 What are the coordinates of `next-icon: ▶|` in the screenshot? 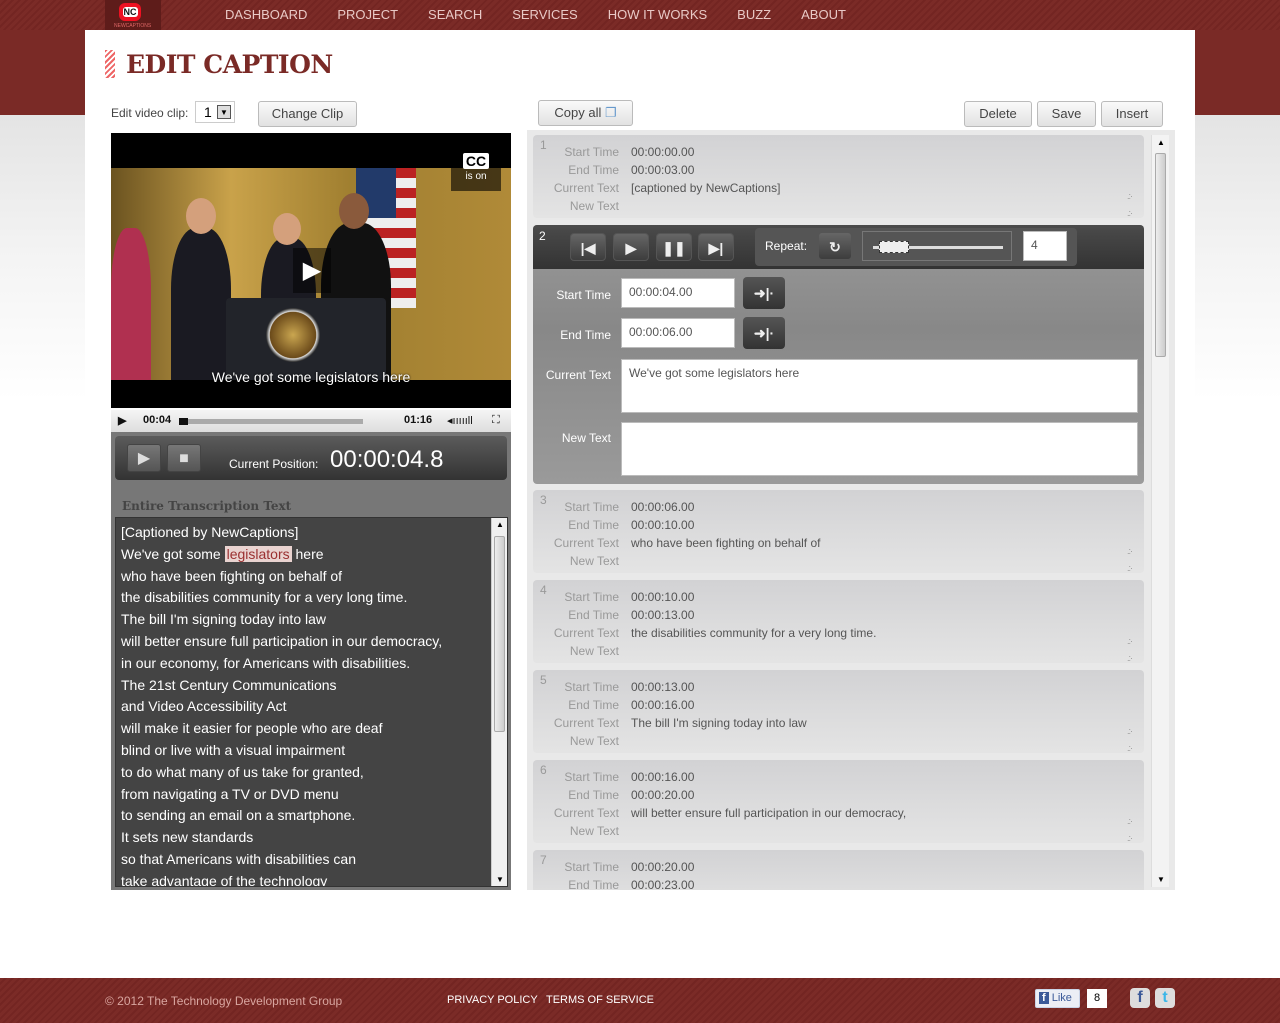 It's located at (716, 247).